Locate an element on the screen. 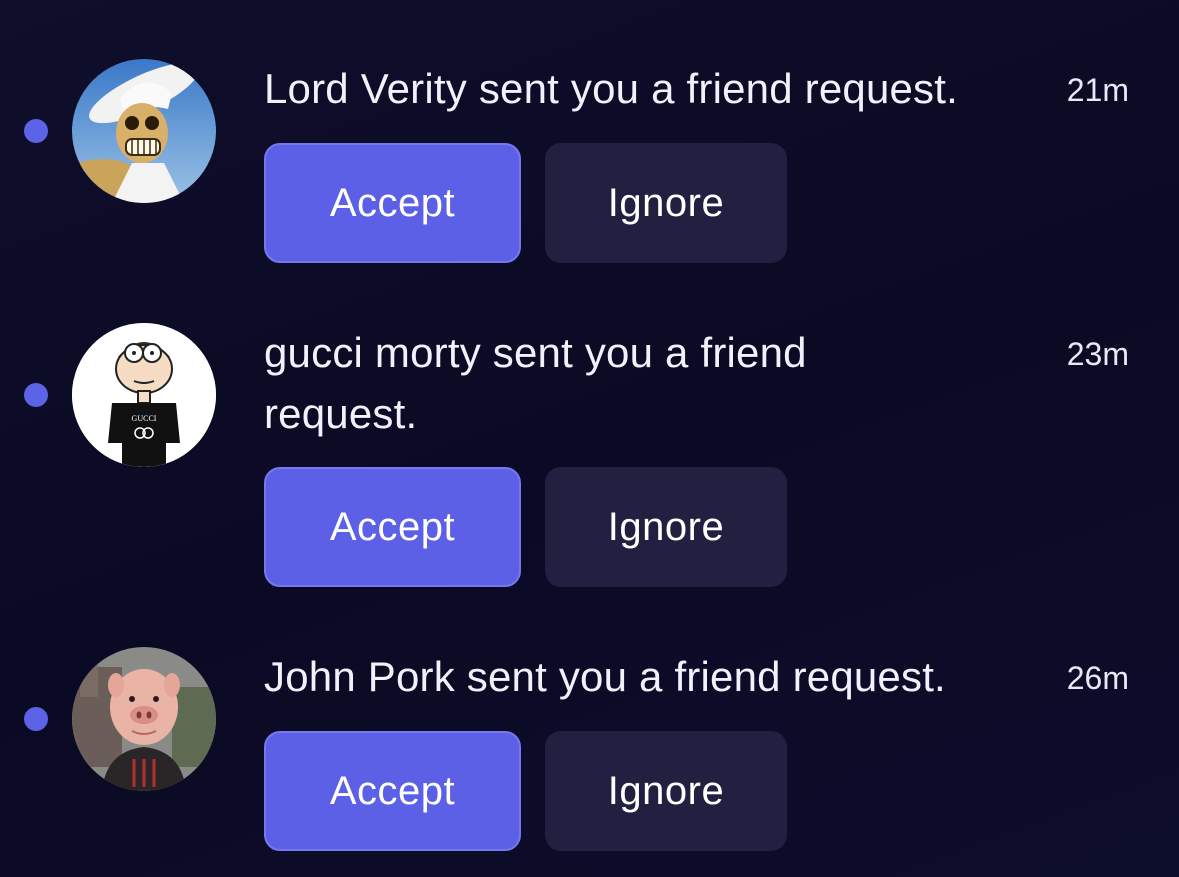 The width and height of the screenshot is (1179, 877). avatar: GUCCI is located at coordinates (144, 395).